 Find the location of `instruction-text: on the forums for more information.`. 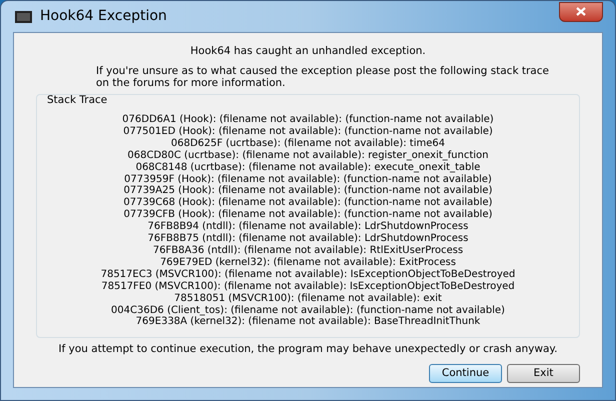

instruction-text: on the forums for more information. is located at coordinates (191, 83).